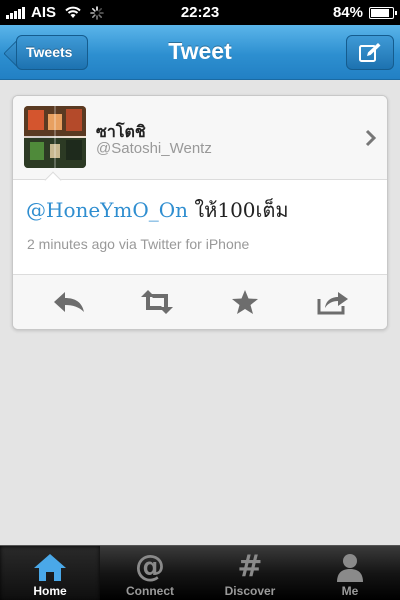 This screenshot has height=600, width=400. What do you see at coordinates (150, 591) in the screenshot?
I see `tab-connect-label: Connect` at bounding box center [150, 591].